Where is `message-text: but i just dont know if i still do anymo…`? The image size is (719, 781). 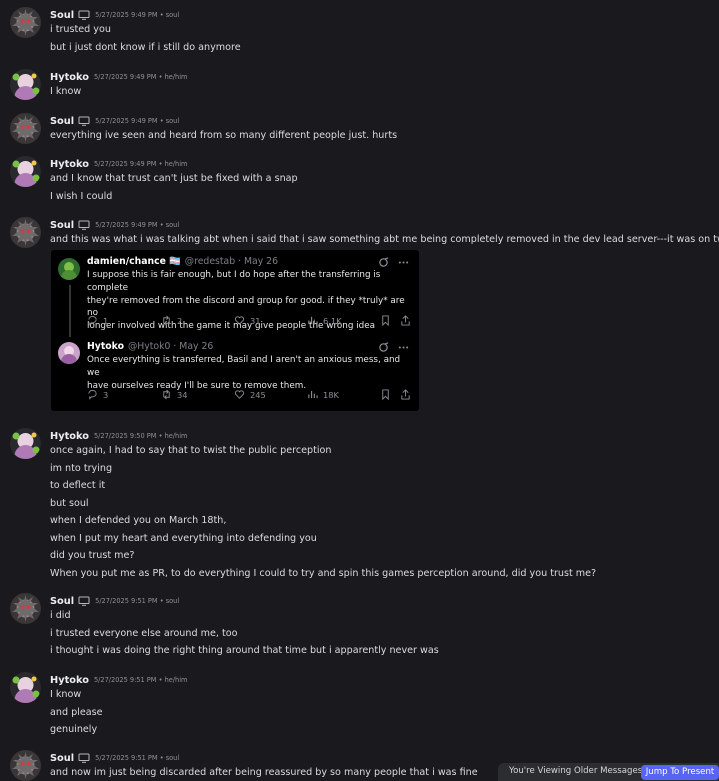 message-text: but i just dont know if i still do anymo… is located at coordinates (145, 47).